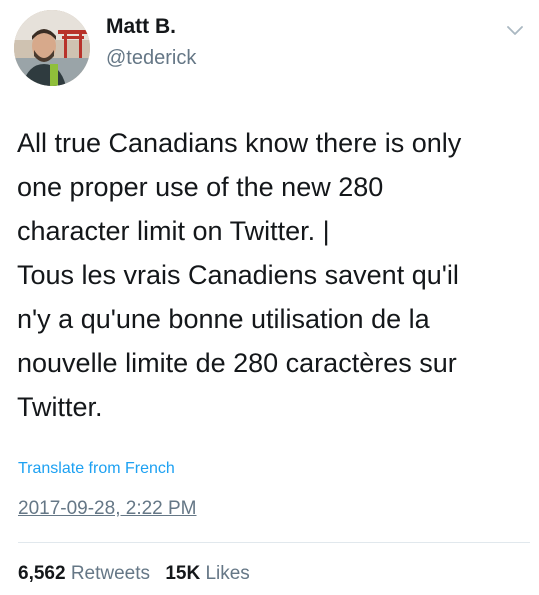  I want to click on tweet-text-line: one proper use of the new 280, so click(200, 187).